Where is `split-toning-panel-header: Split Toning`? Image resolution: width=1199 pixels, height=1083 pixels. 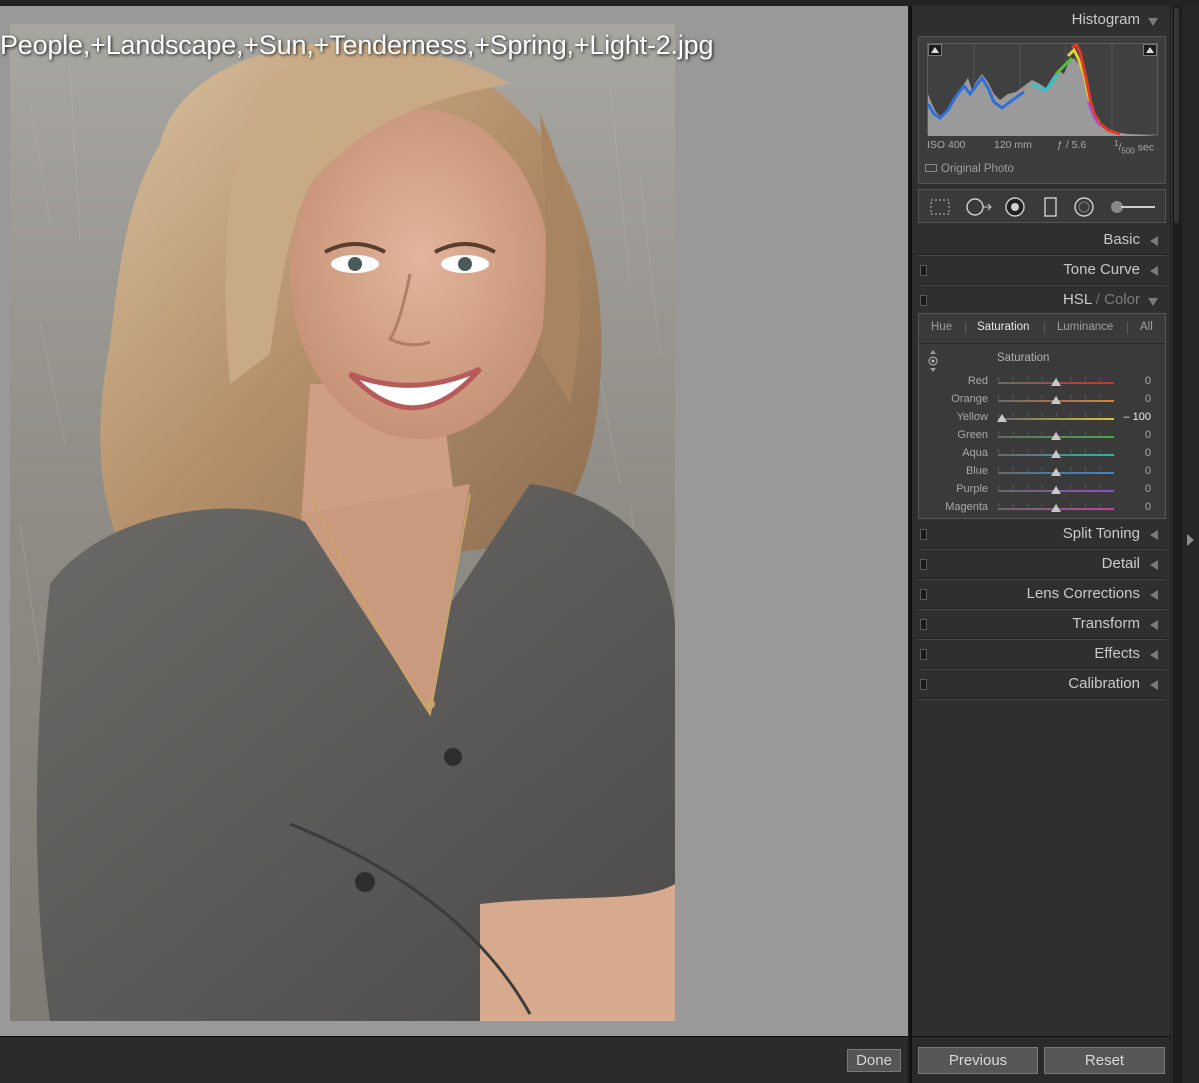 split-toning-panel-header: Split Toning is located at coordinates (1042, 535).